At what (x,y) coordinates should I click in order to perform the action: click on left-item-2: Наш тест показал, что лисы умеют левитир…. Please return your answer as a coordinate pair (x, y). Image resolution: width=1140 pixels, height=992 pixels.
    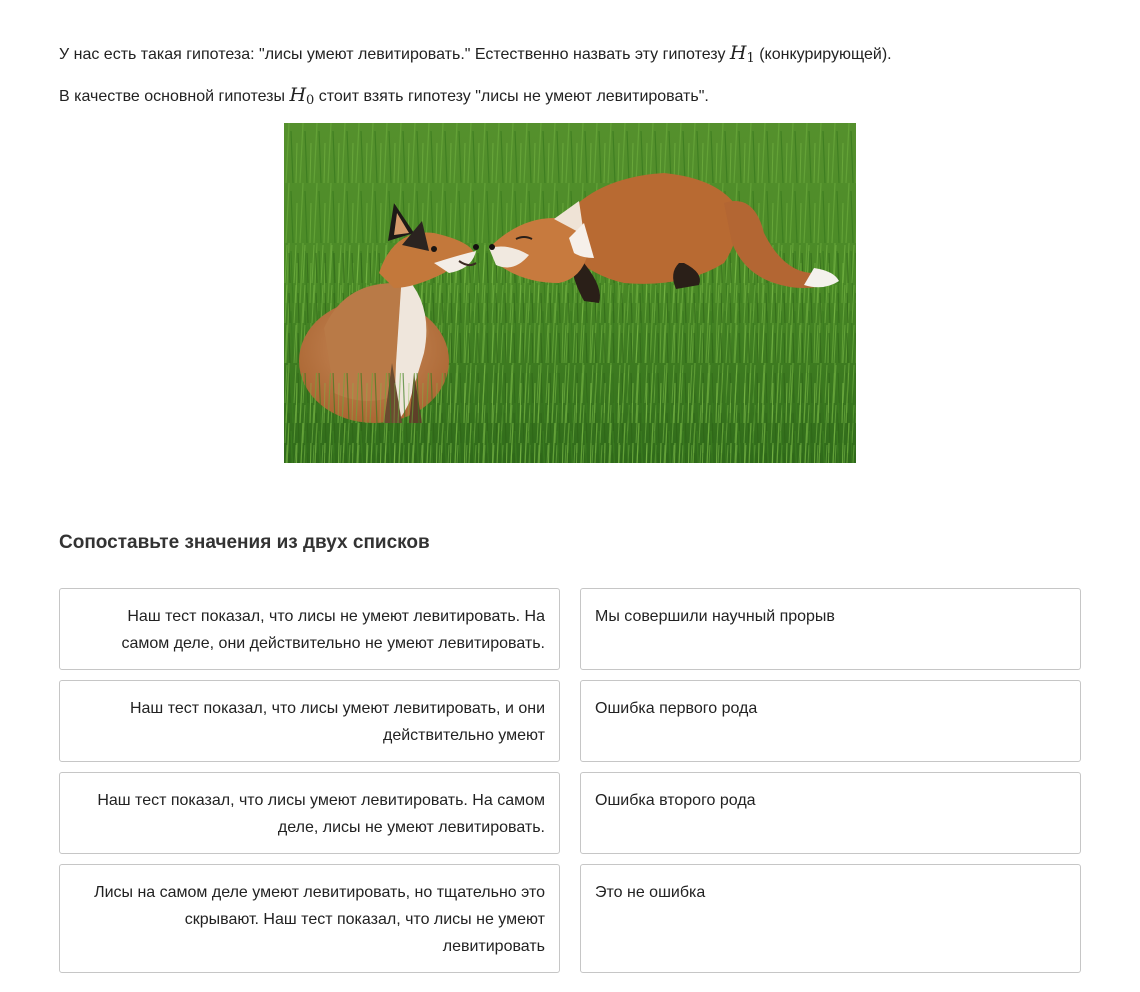
    Looking at the image, I should click on (309, 721).